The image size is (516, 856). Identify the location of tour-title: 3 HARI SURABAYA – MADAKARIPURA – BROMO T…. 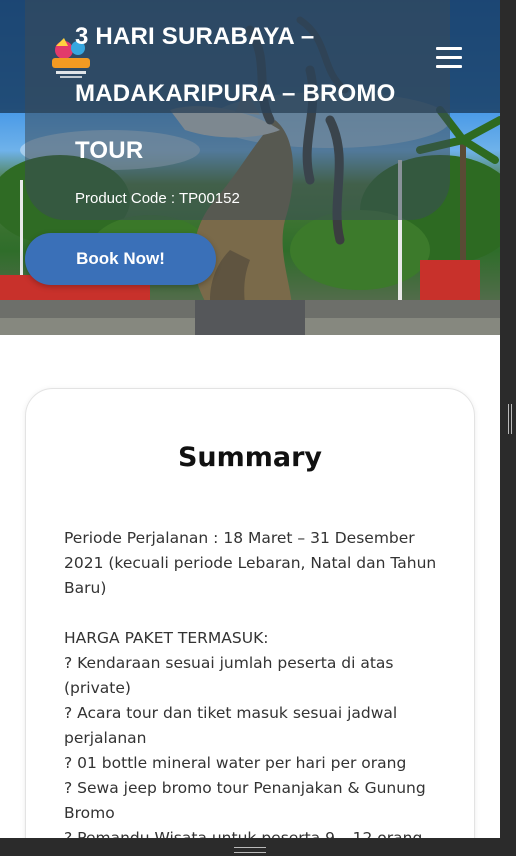
(235, 93).